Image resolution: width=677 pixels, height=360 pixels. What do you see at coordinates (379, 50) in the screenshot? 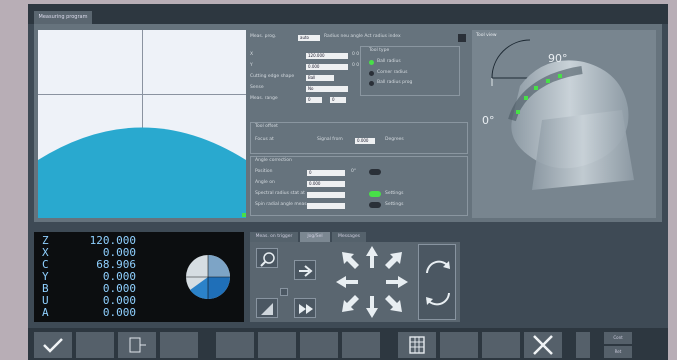
I see `tool-type-title: Tool type` at bounding box center [379, 50].